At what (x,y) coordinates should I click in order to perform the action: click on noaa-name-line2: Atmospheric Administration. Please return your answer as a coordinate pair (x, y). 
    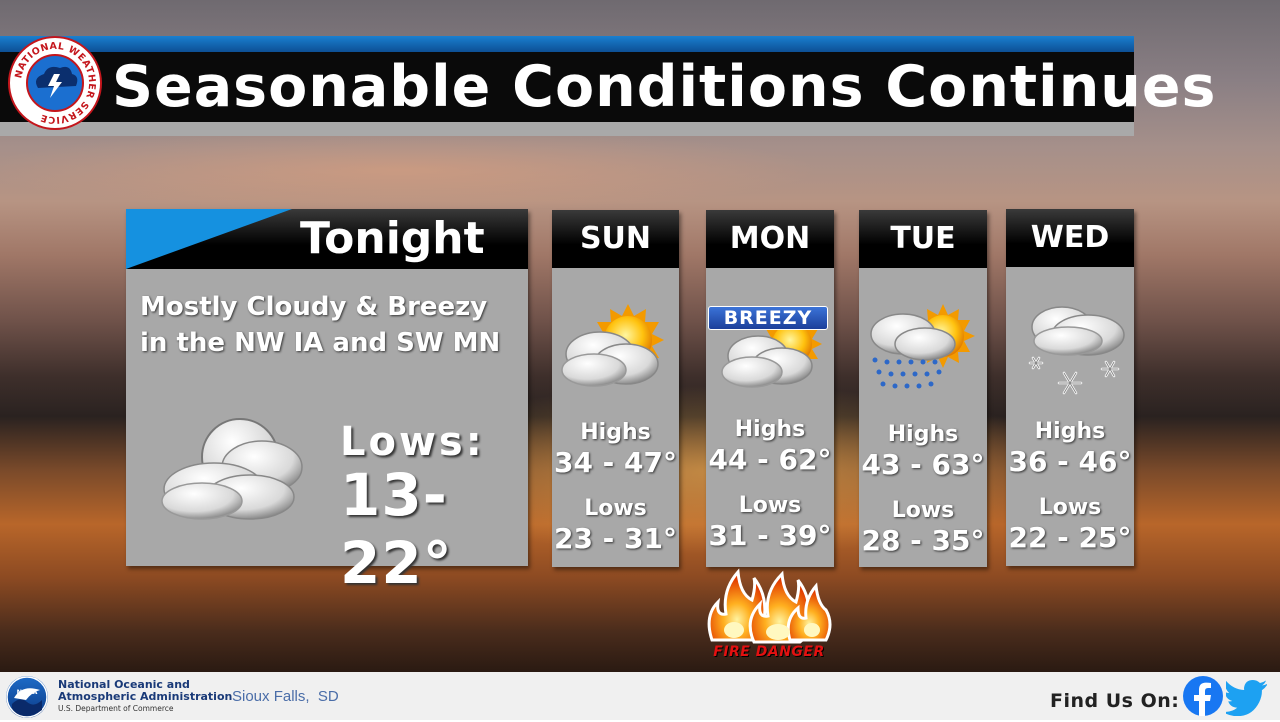
    Looking at the image, I should click on (145, 696).